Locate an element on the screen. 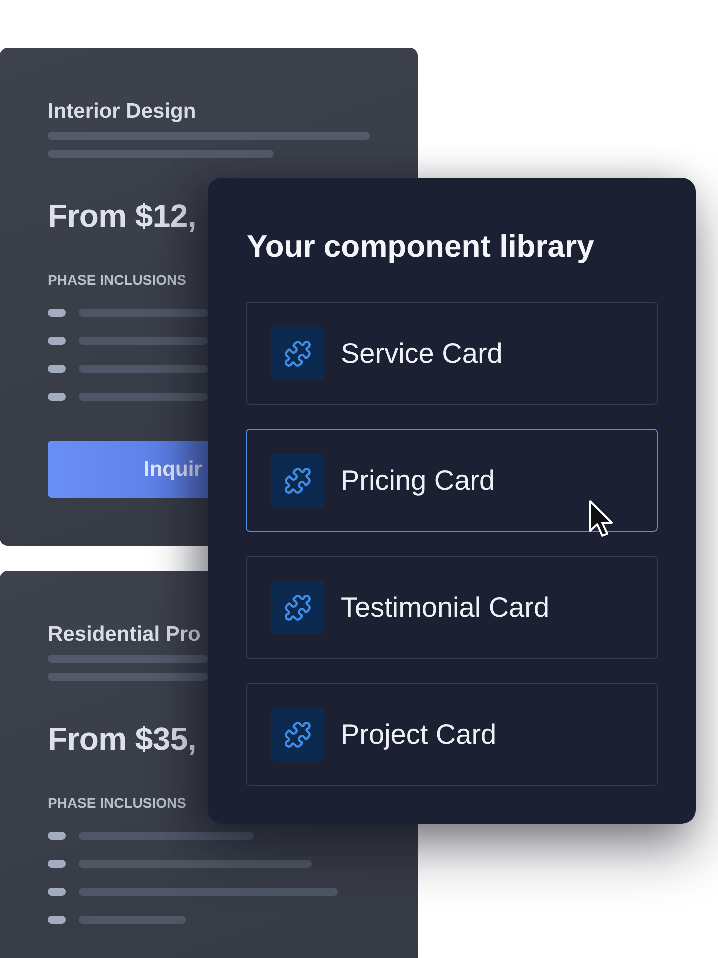  card-title: Residential Pro is located at coordinates (124, 635).